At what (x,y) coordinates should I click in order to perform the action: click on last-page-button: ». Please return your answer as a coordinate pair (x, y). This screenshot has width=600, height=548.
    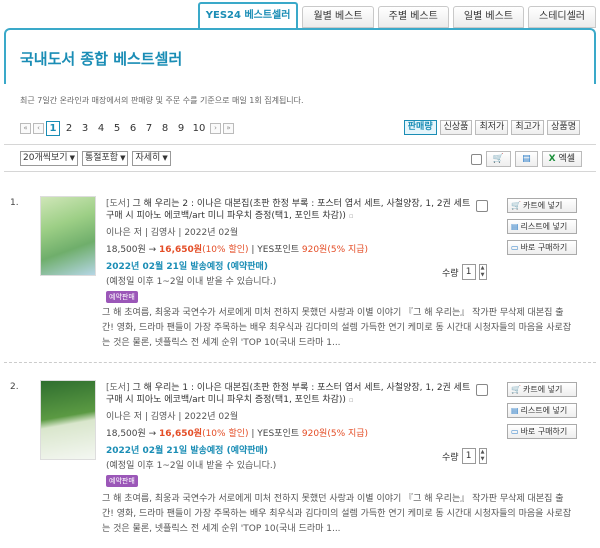
    Looking at the image, I should click on (228, 128).